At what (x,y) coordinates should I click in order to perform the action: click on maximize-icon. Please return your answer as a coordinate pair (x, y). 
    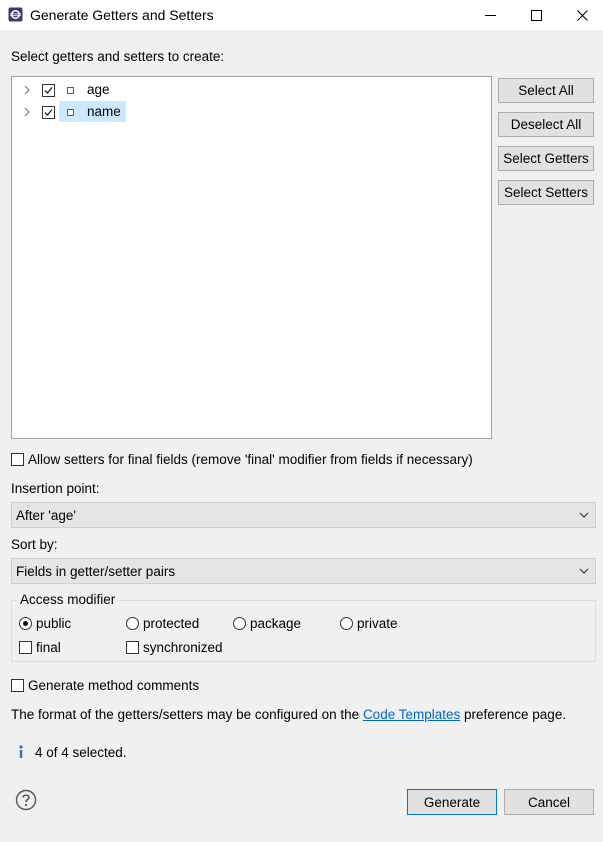
    Looking at the image, I should click on (536, 15).